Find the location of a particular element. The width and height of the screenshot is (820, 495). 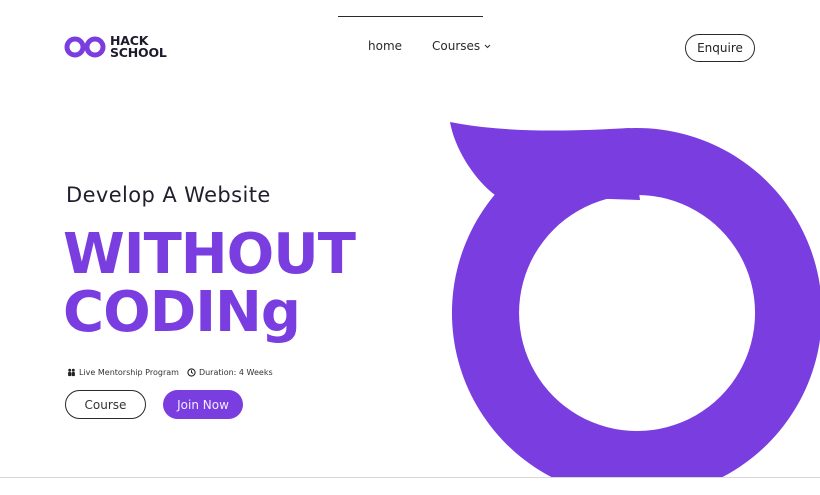

nav-courses-link: Courses is located at coordinates (461, 46).